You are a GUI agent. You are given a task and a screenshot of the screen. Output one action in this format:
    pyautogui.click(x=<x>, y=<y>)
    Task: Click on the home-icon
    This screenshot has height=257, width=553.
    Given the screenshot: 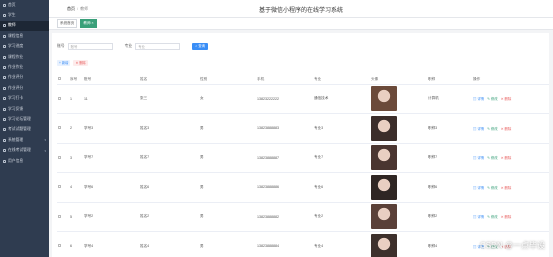 What is the action you would take?
    pyautogui.click(x=4, y=5)
    